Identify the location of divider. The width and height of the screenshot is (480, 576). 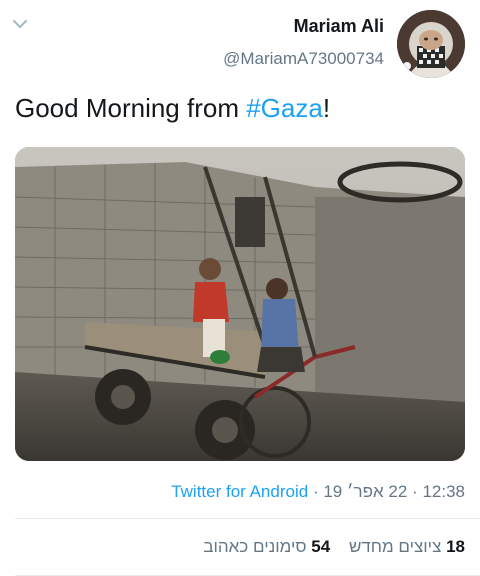
(247, 518).